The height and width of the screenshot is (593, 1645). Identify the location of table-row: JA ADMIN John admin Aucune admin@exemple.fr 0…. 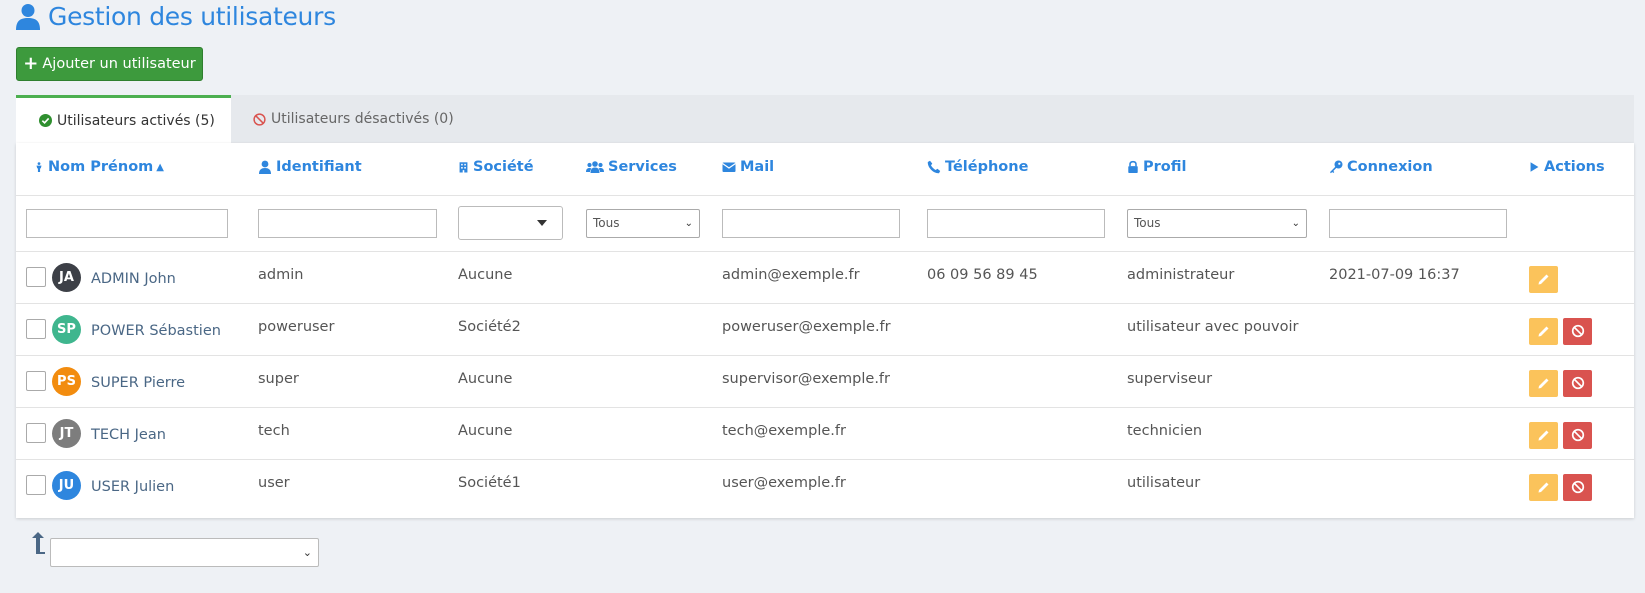
(825, 277).